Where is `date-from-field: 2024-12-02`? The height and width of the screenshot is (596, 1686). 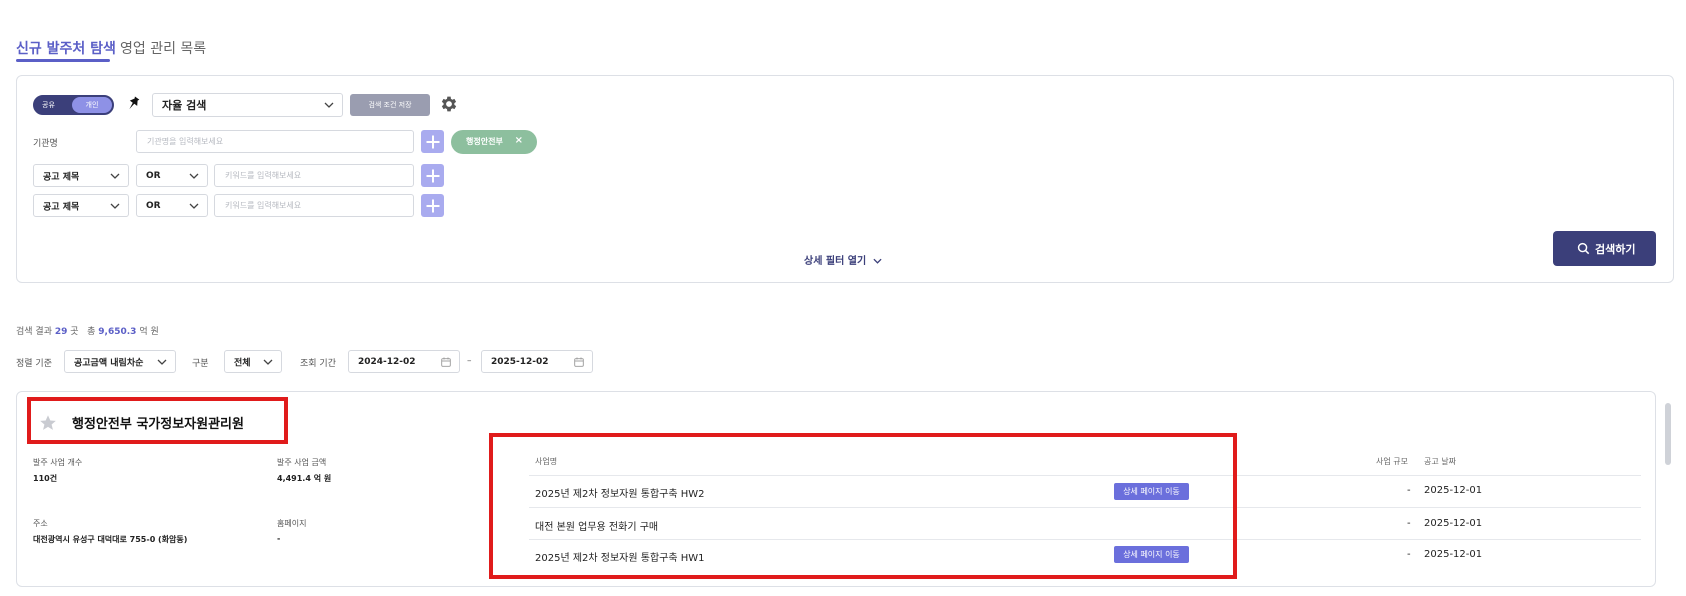 date-from-field: 2024-12-02 is located at coordinates (404, 361).